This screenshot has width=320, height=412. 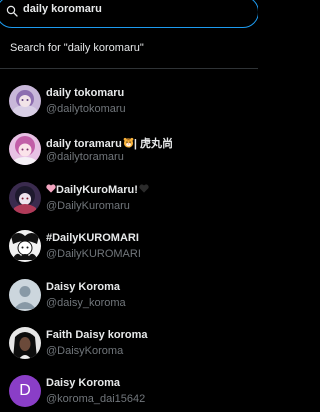 What do you see at coordinates (144, 188) in the screenshot?
I see `black-heart-icon` at bounding box center [144, 188].